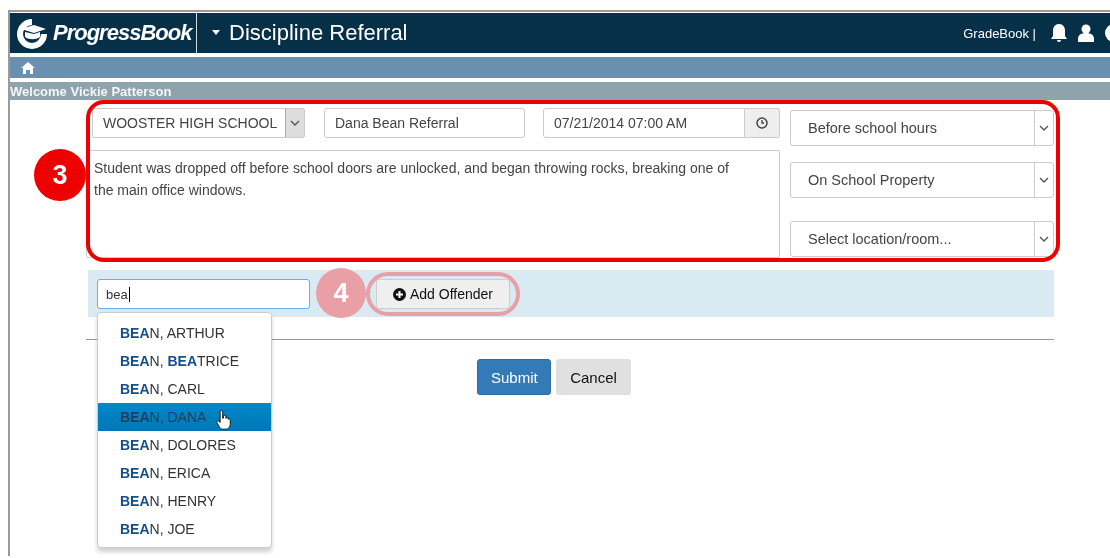 Image resolution: width=1110 pixels, height=558 pixels. I want to click on logo-text: ProgressBook, so click(122, 33).